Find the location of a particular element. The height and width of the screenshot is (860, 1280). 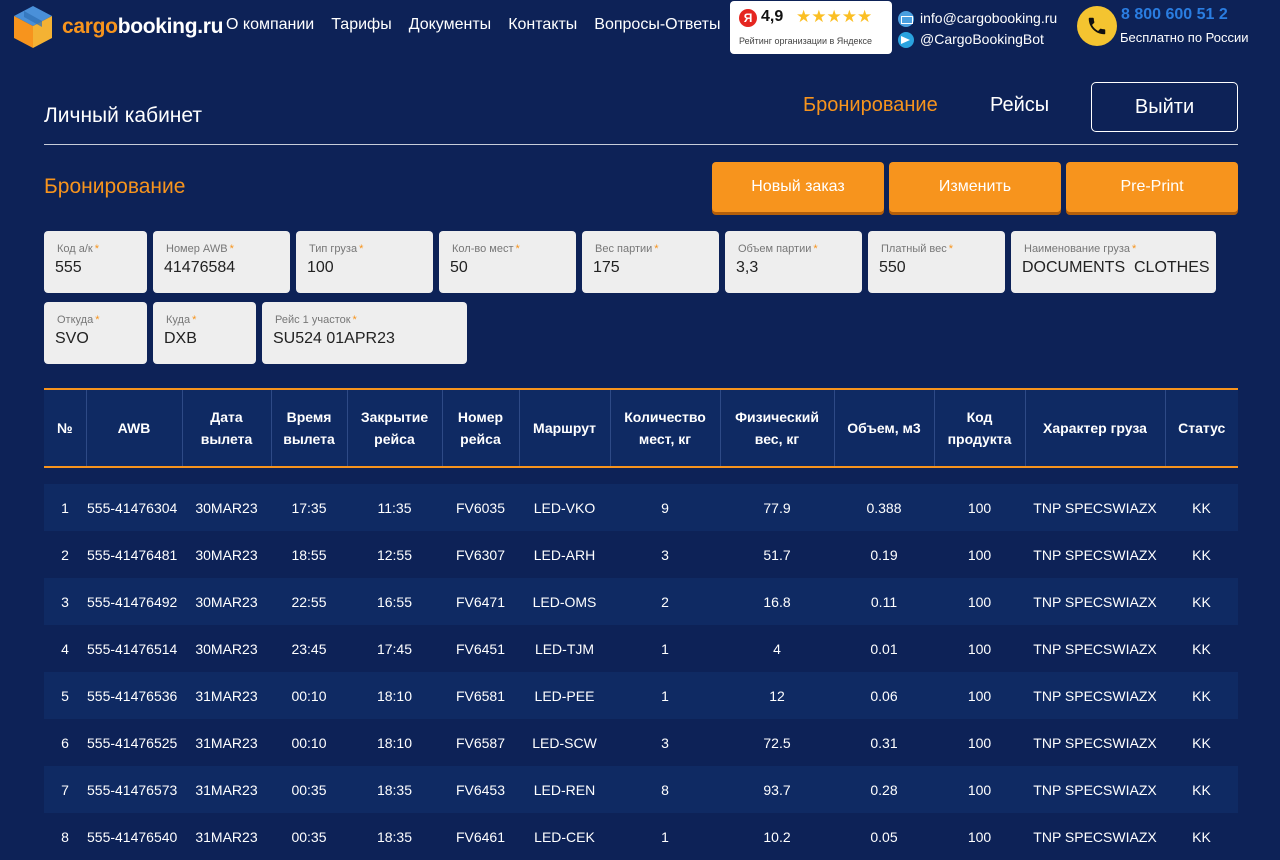

cargo-type-field: Тип груза * is located at coordinates (364, 262).